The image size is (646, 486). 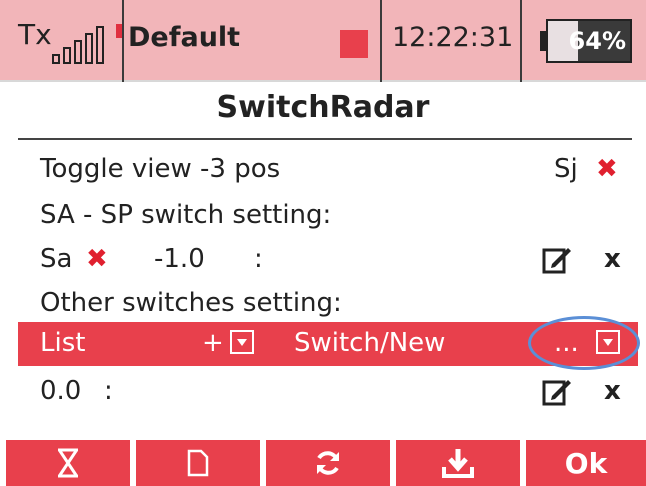 I want to click on switch-new-selector: Switch/New, so click(x=369, y=343).